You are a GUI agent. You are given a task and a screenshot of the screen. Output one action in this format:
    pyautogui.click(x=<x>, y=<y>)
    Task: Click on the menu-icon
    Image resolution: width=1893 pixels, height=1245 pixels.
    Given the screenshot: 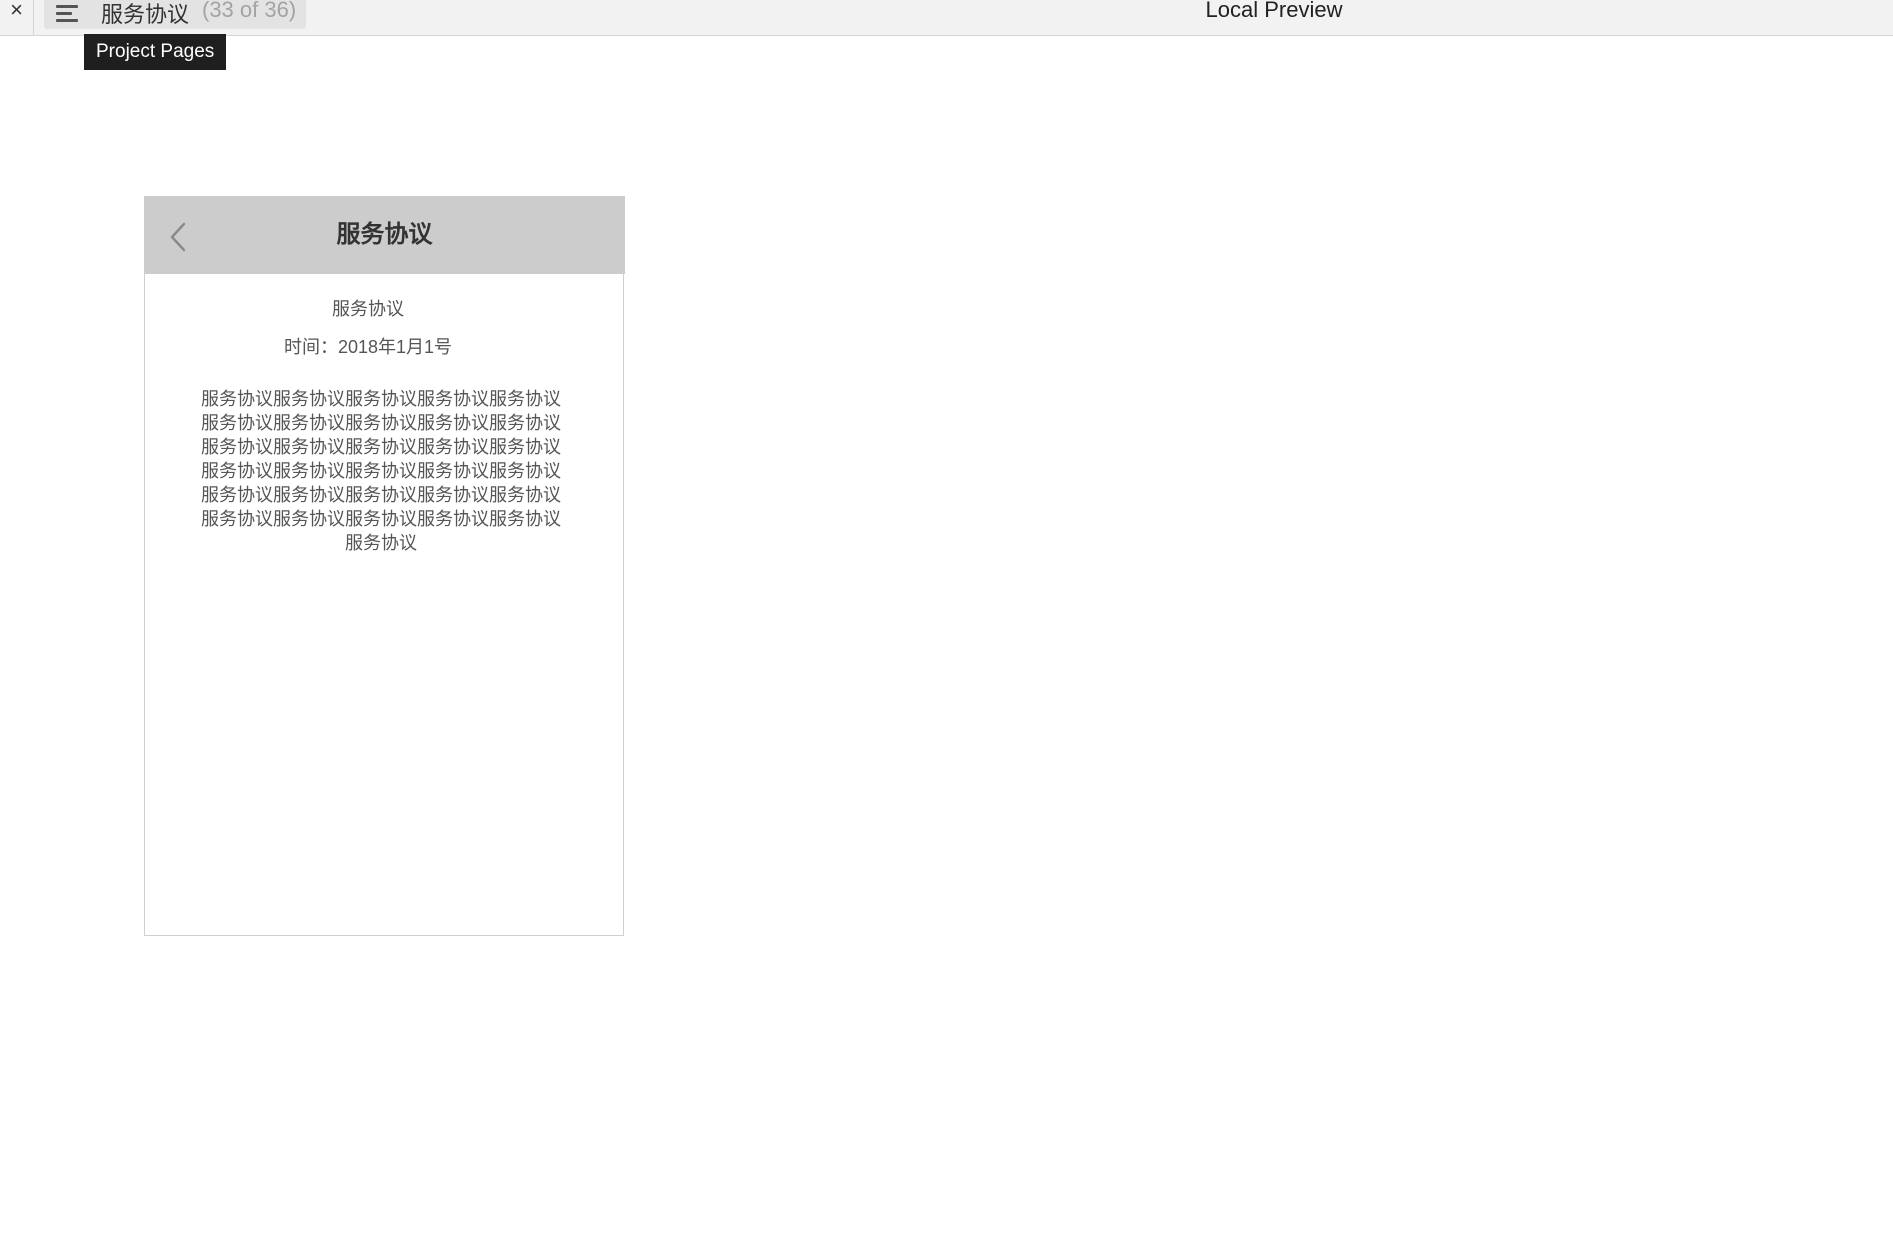 What is the action you would take?
    pyautogui.click(x=68, y=14)
    